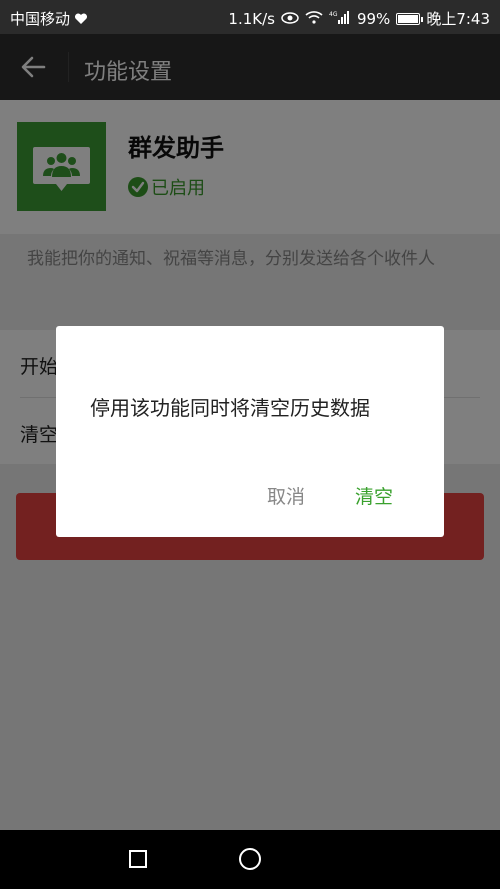 This screenshot has height=889, width=500. What do you see at coordinates (290, 19) in the screenshot?
I see `eye-icon` at bounding box center [290, 19].